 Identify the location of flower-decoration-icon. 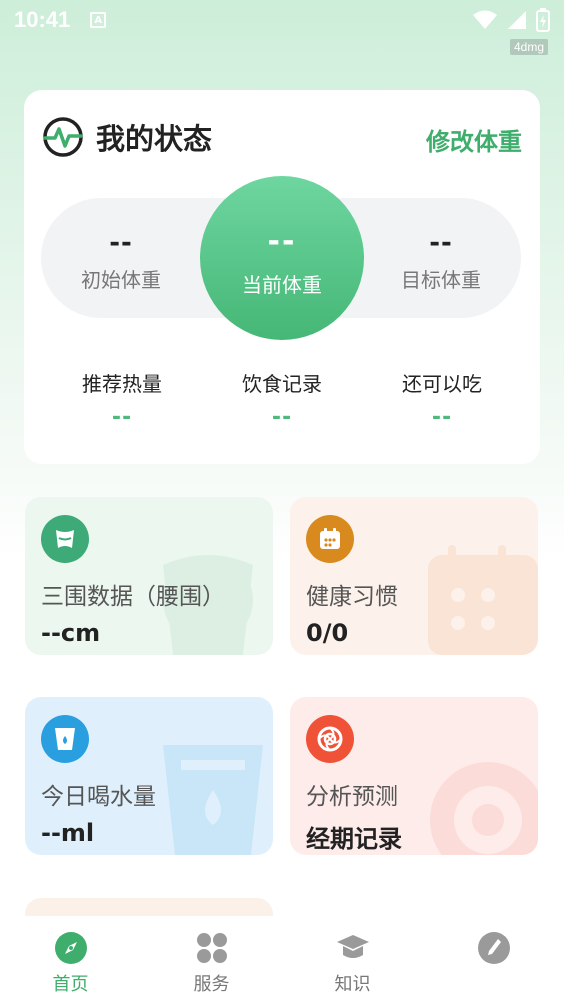
(484, 808).